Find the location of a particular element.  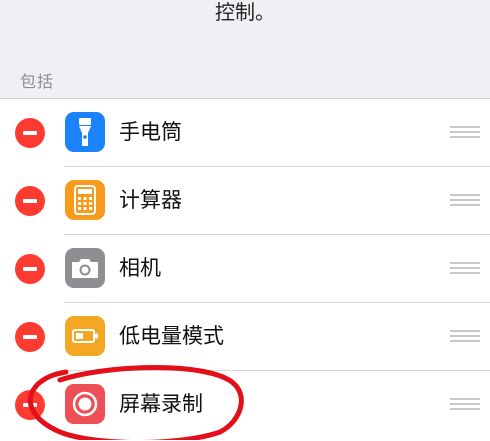

battery-icon is located at coordinates (85, 336).